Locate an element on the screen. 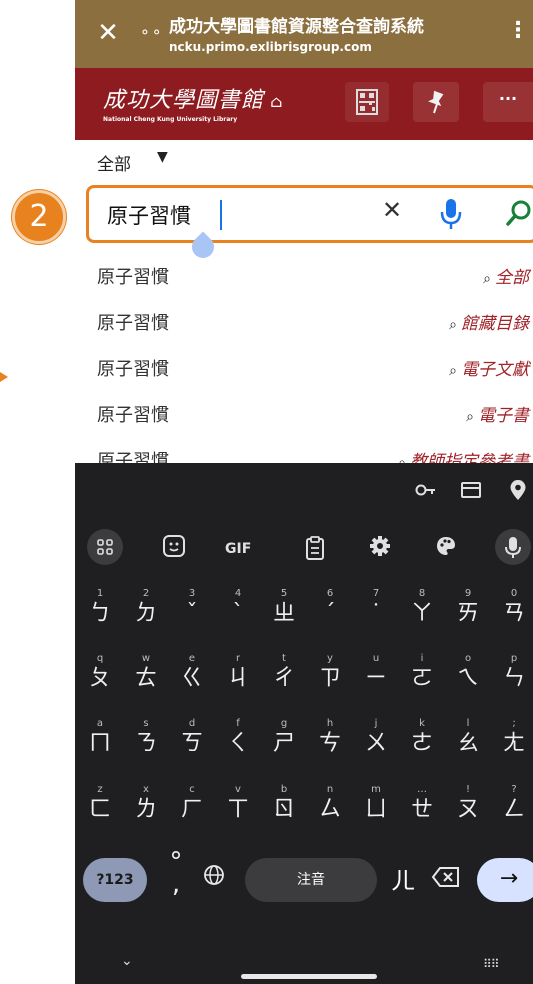 This screenshot has width=533, height=984. microphone-icon is located at coordinates (451, 216).